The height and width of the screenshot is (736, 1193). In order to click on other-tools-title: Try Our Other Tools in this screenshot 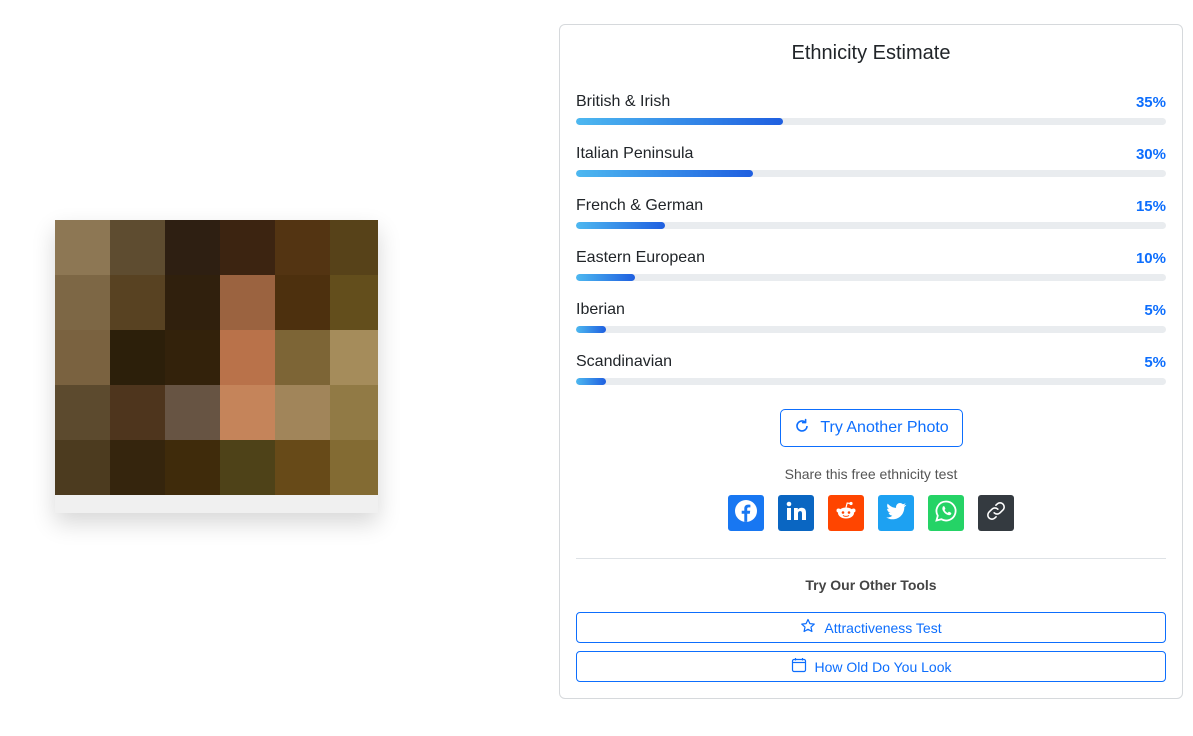, I will do `click(871, 585)`.